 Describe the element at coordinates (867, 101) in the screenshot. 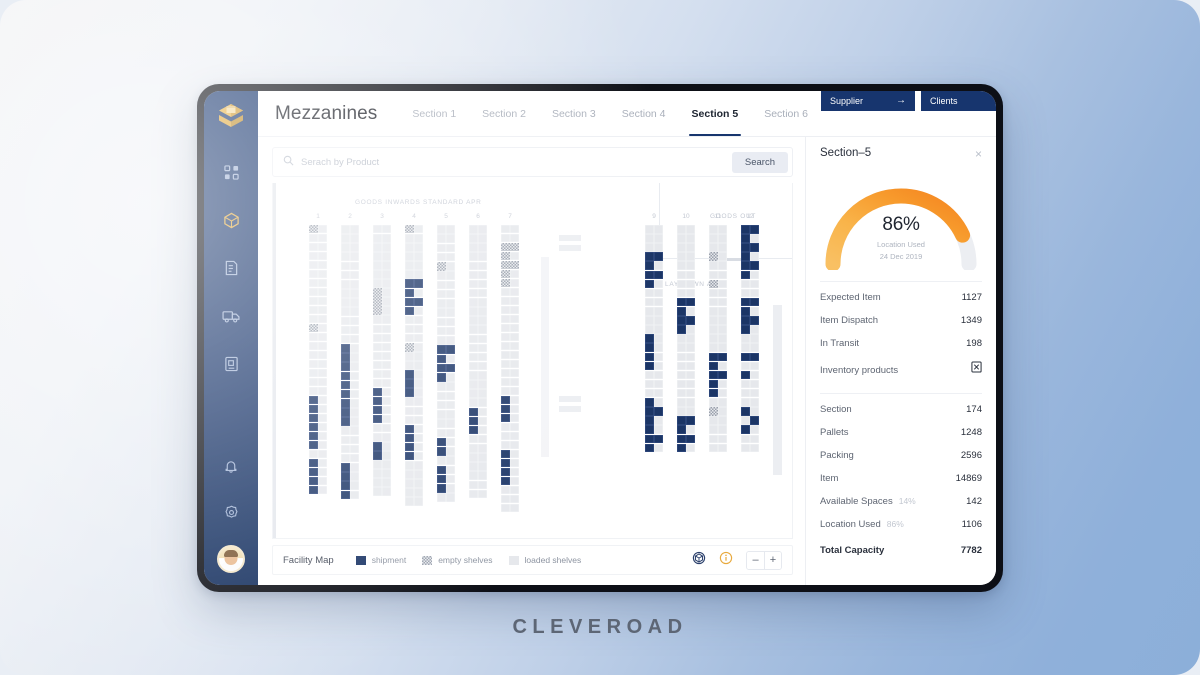

I see `supplier-button: Supplier →` at that location.